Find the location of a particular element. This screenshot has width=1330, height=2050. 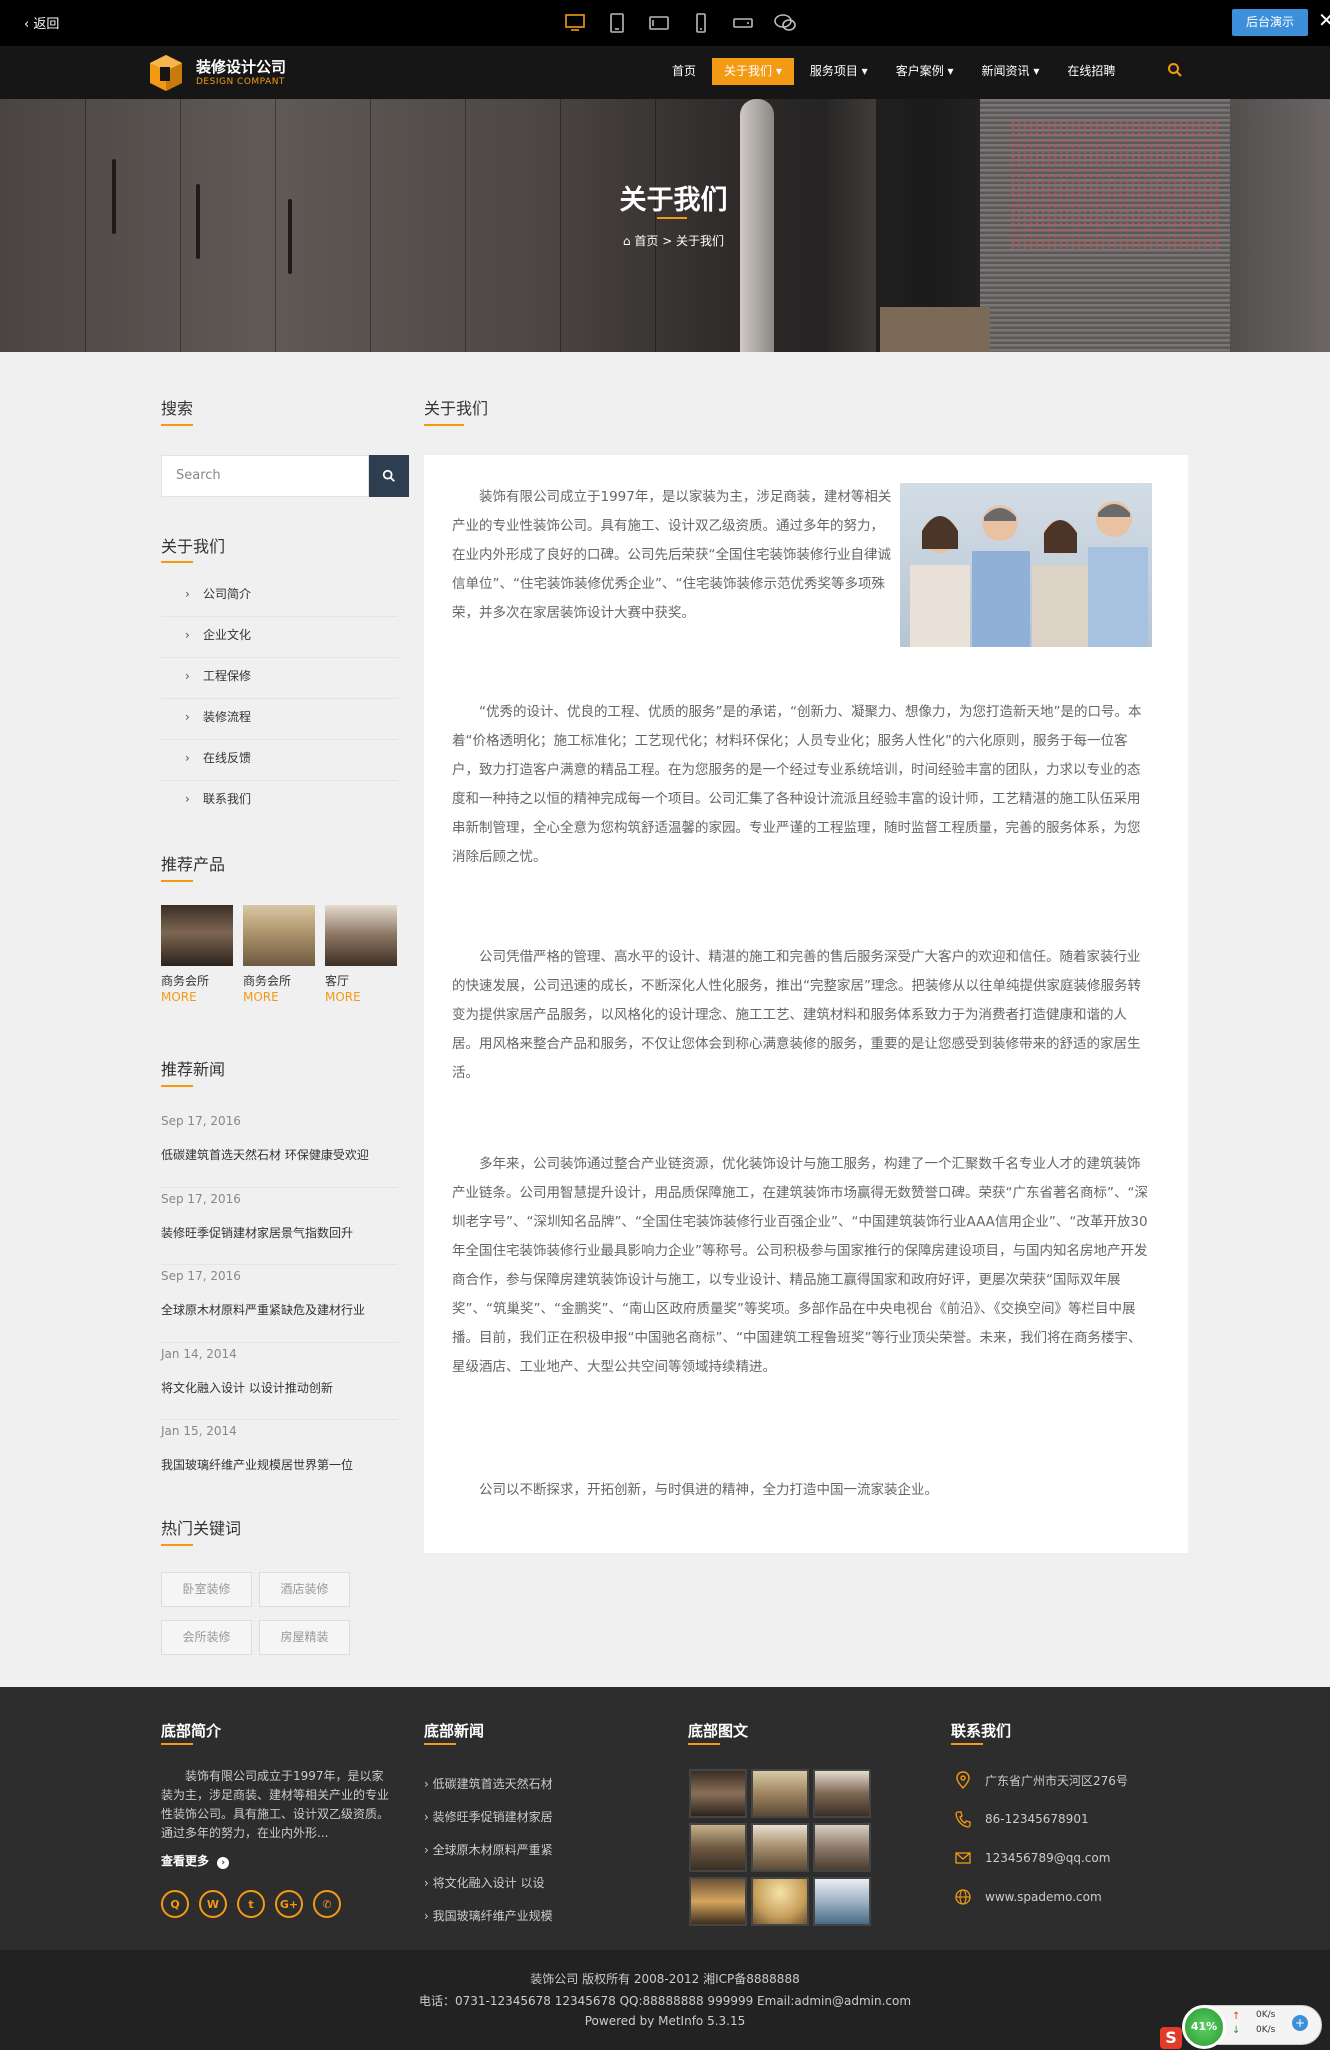

contact-text: 123456789@qq.com is located at coordinates (1047, 1858).